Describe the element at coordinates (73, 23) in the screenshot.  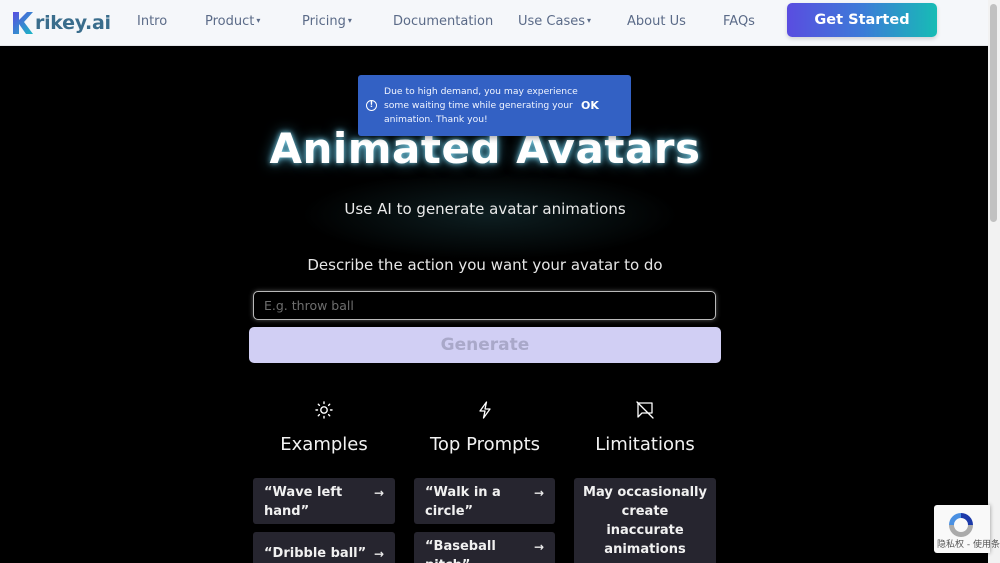
I see `logo-text: rikey.ai` at that location.